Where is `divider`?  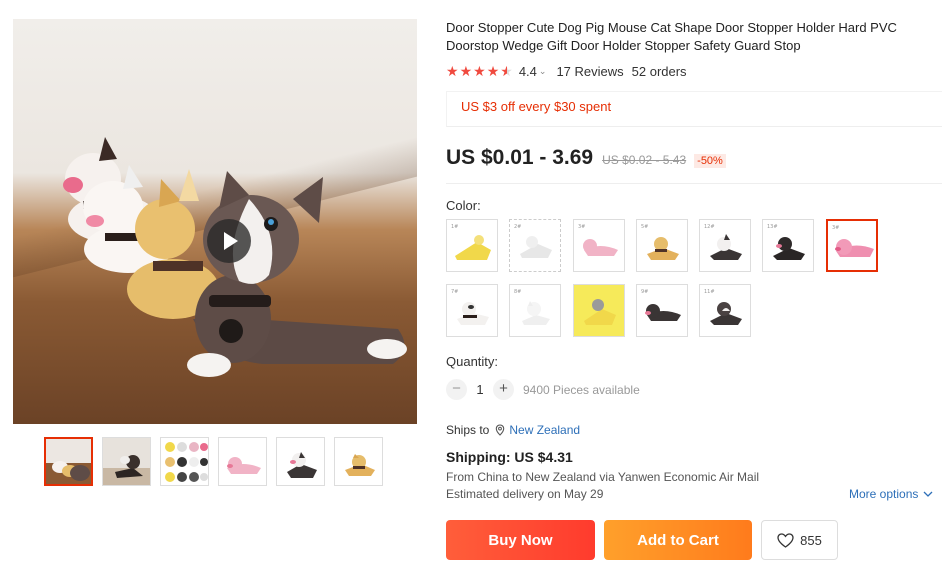 divider is located at coordinates (694, 183).